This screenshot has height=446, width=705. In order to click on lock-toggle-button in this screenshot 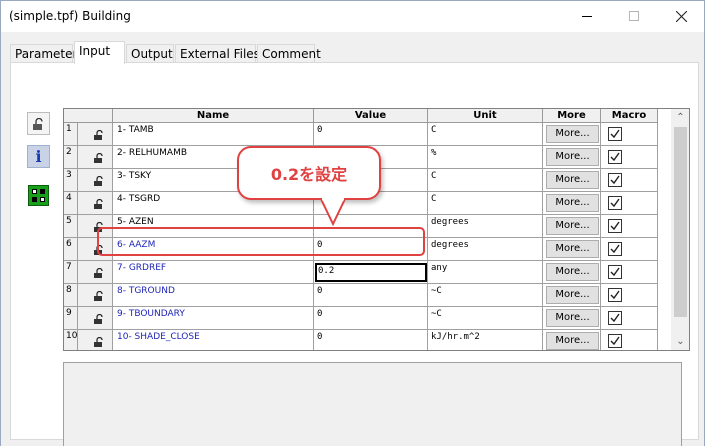, I will do `click(38, 123)`.